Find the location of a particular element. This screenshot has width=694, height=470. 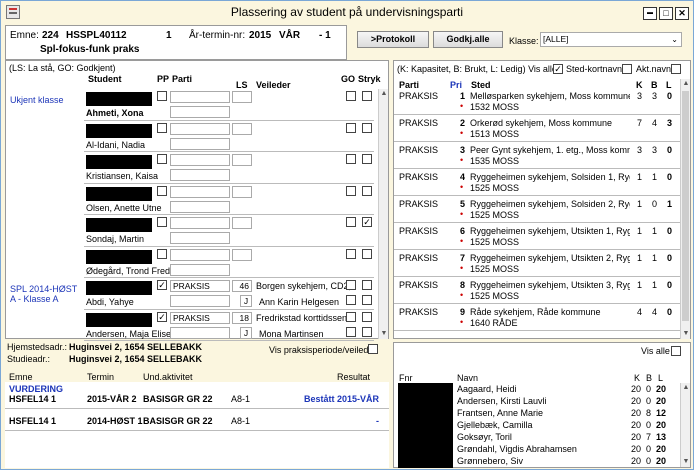

vis-alle-fnr-checkbox is located at coordinates (676, 351).